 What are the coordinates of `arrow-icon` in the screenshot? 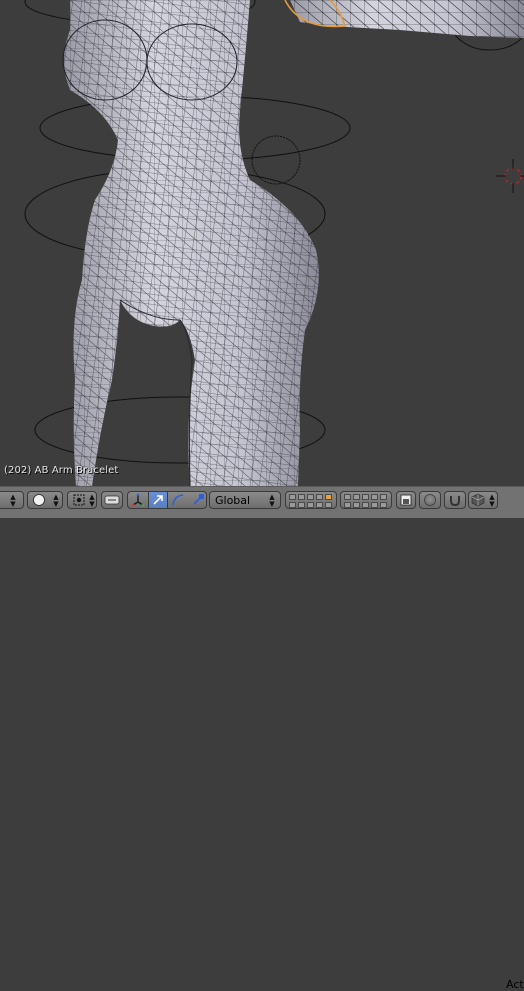 It's located at (158, 500).